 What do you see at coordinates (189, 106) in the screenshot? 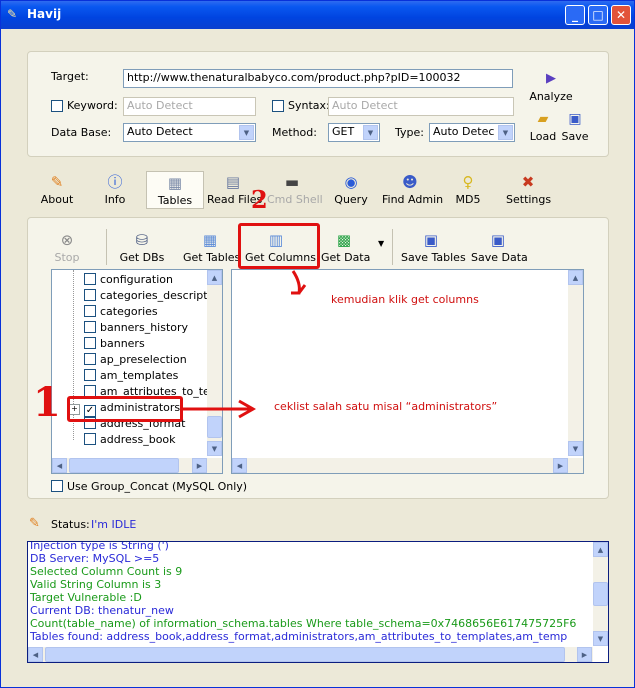
I see `keyword-input: Auto Detect` at bounding box center [189, 106].